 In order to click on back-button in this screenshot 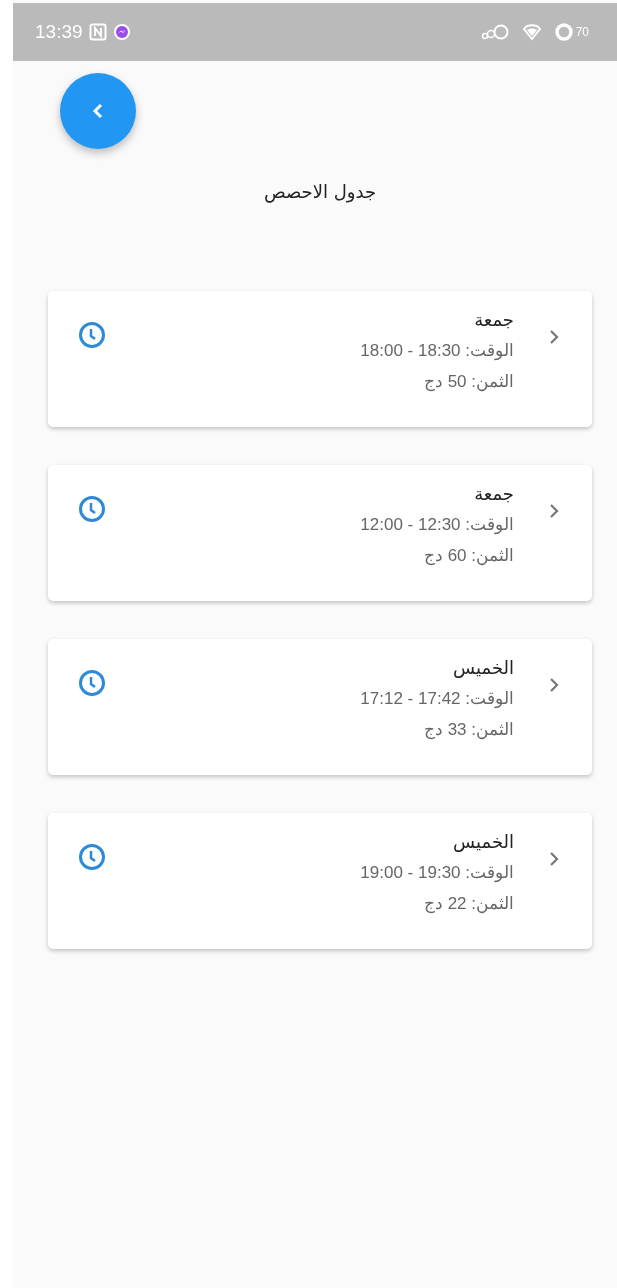, I will do `click(98, 111)`.